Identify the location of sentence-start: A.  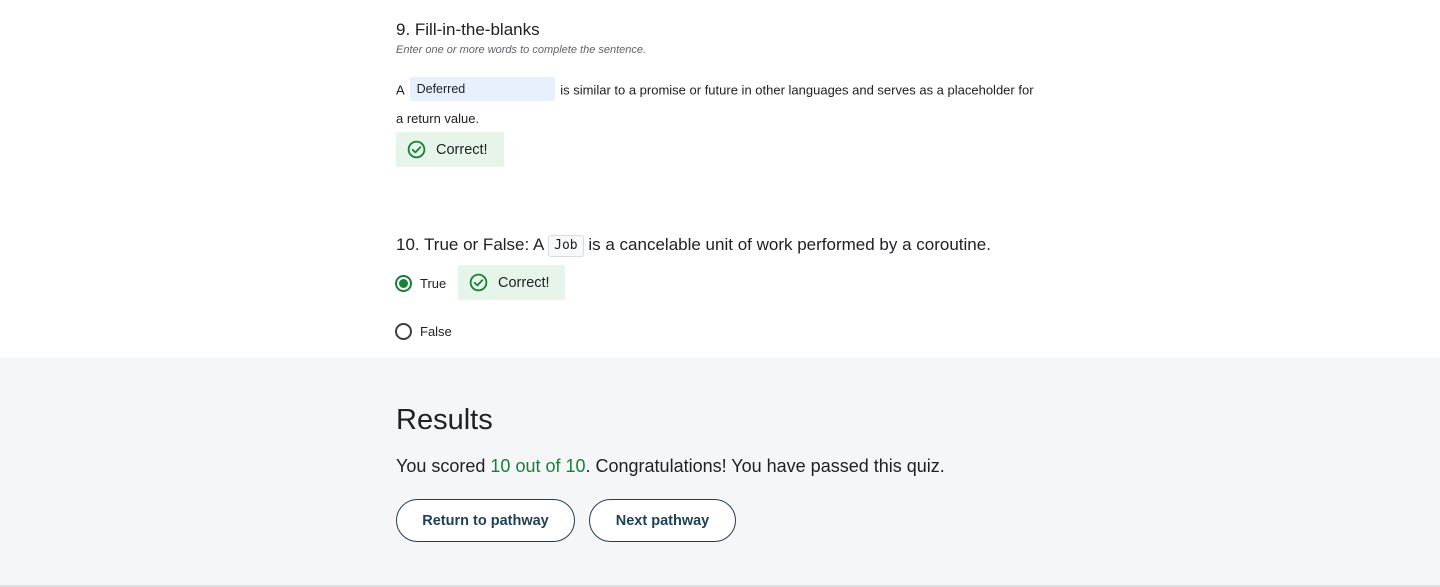
(400, 90).